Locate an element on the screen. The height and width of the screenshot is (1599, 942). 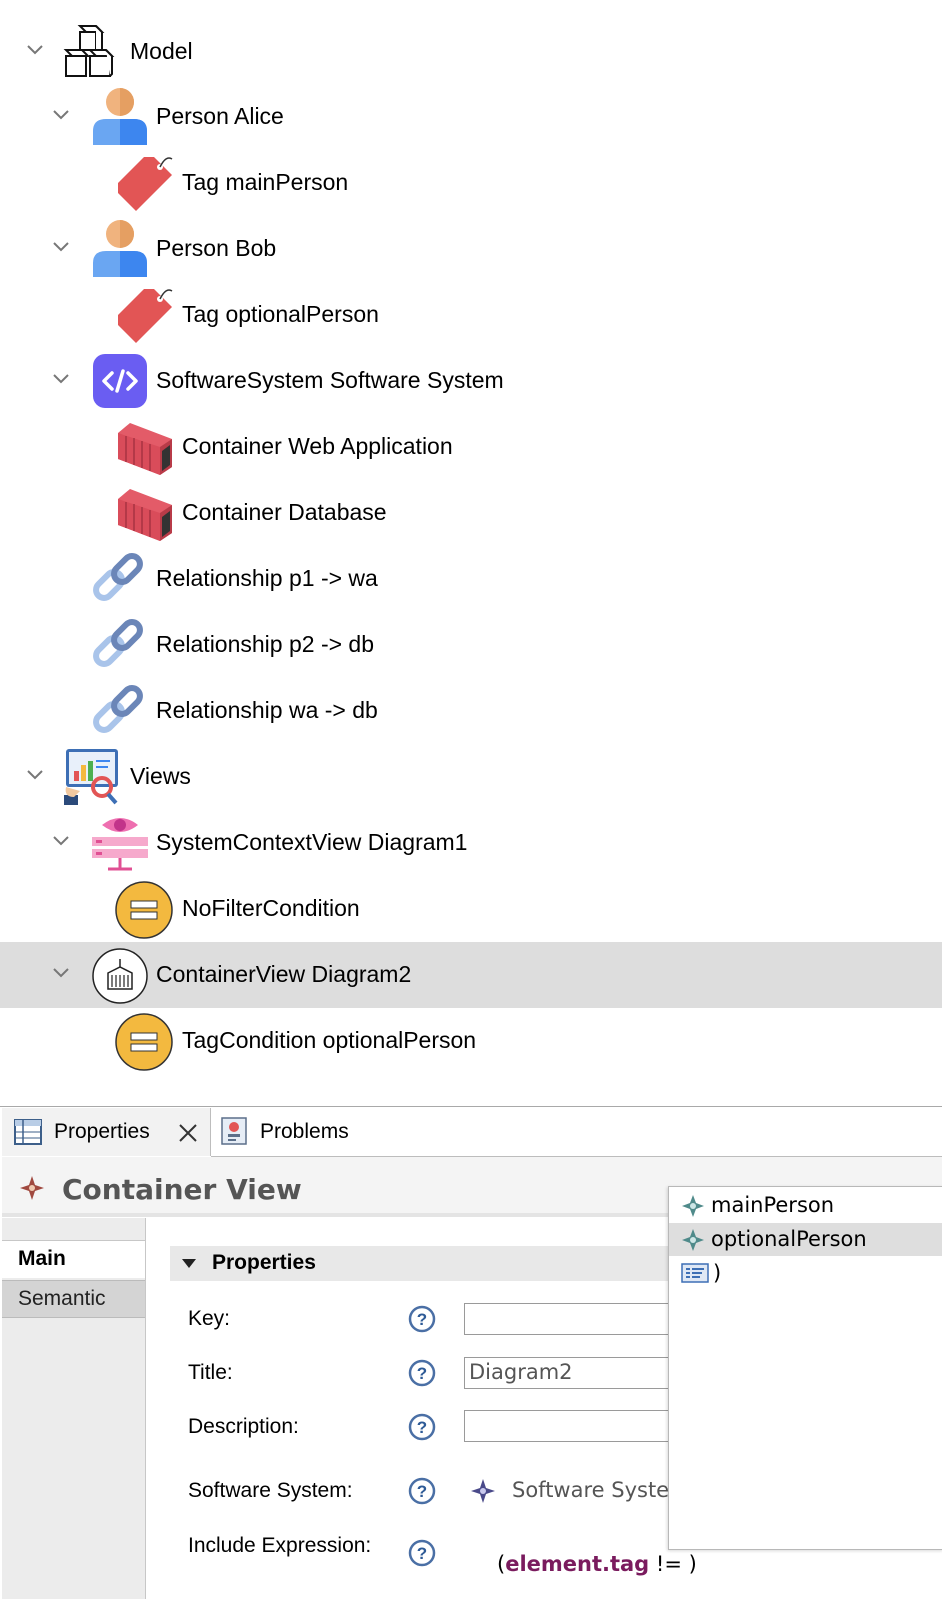
tree-item-tag-mainperson: Tag mainPerson is located at coordinates (471, 183).